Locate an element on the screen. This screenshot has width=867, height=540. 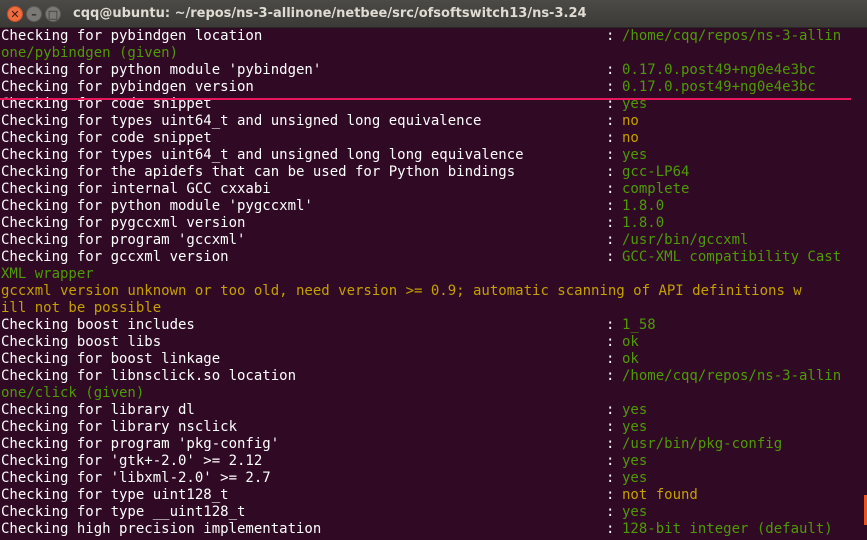
check-label: Checking for program 'gccxml' is located at coordinates (123, 240).